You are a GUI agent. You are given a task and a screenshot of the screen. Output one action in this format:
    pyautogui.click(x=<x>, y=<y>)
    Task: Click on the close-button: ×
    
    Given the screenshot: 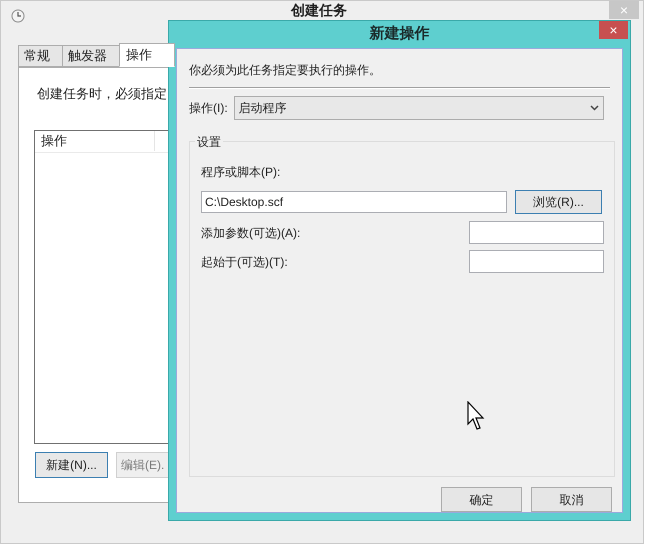 What is the action you would take?
    pyautogui.click(x=613, y=30)
    